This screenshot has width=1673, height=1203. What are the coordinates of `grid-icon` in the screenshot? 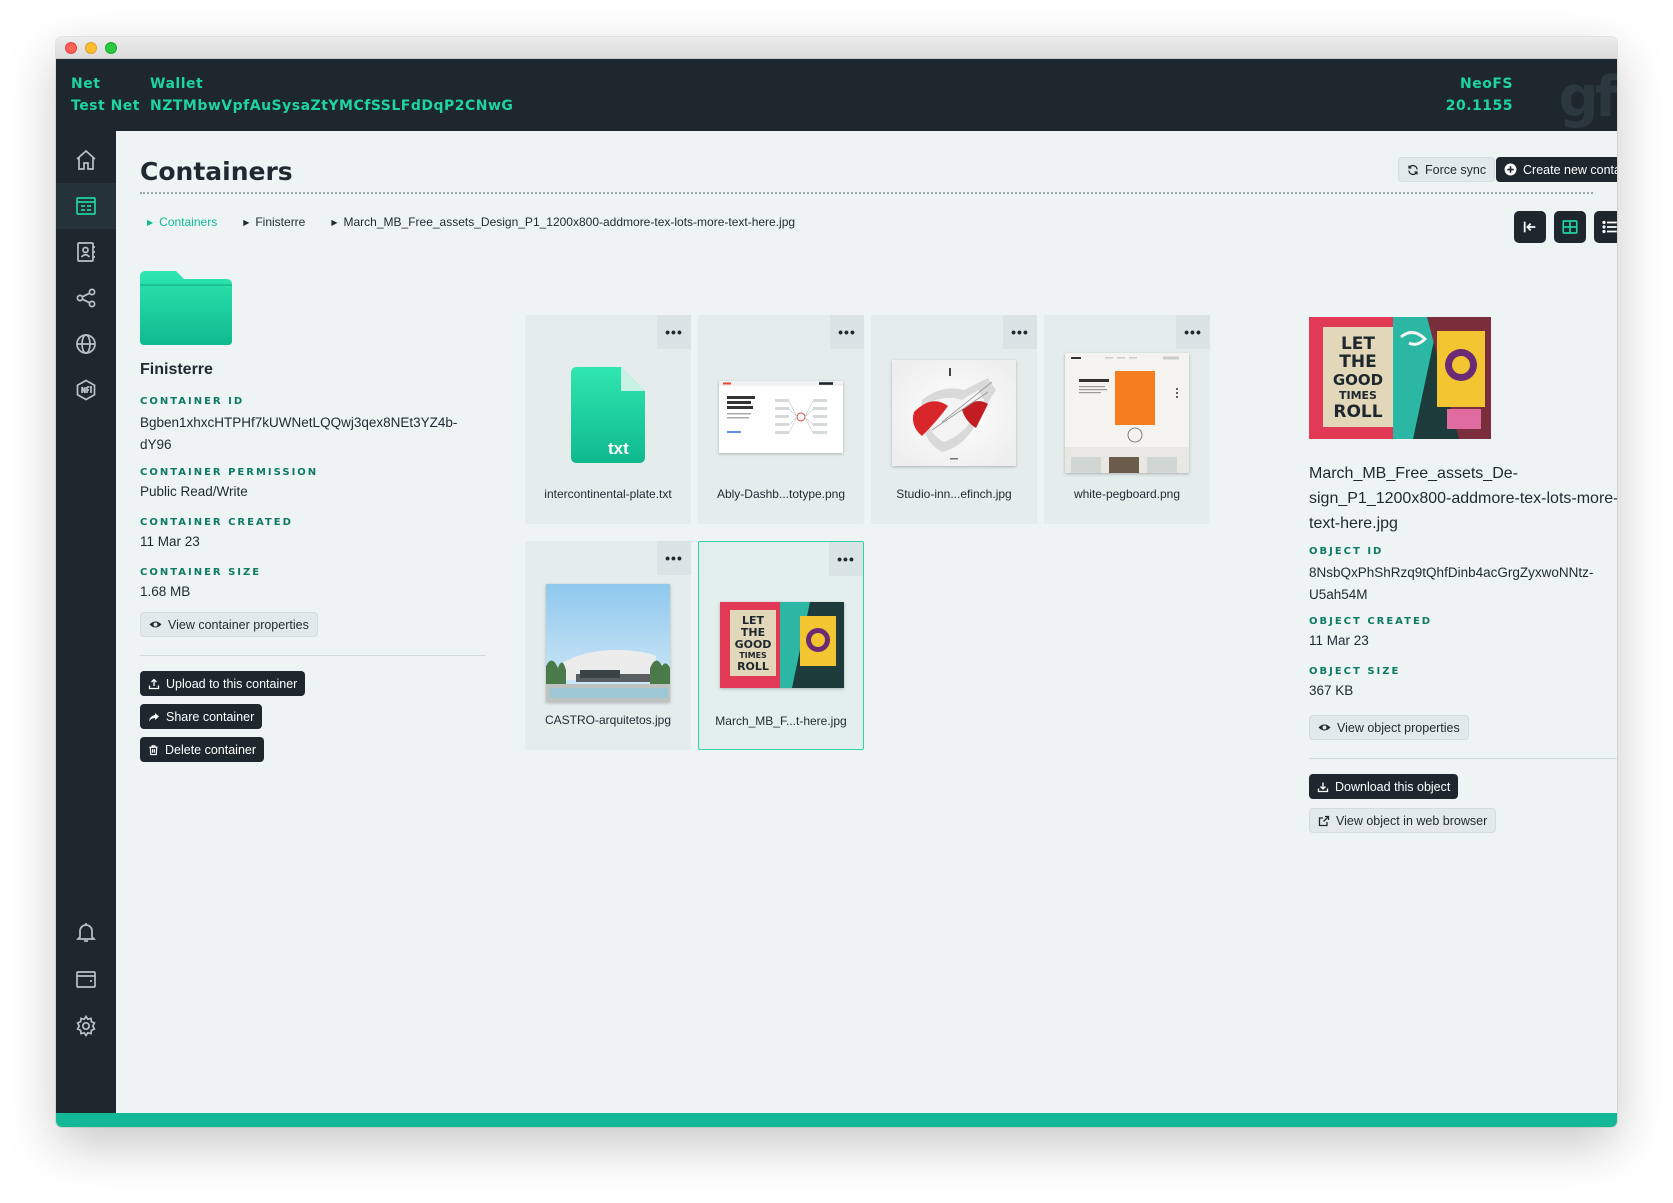 It's located at (1570, 227).